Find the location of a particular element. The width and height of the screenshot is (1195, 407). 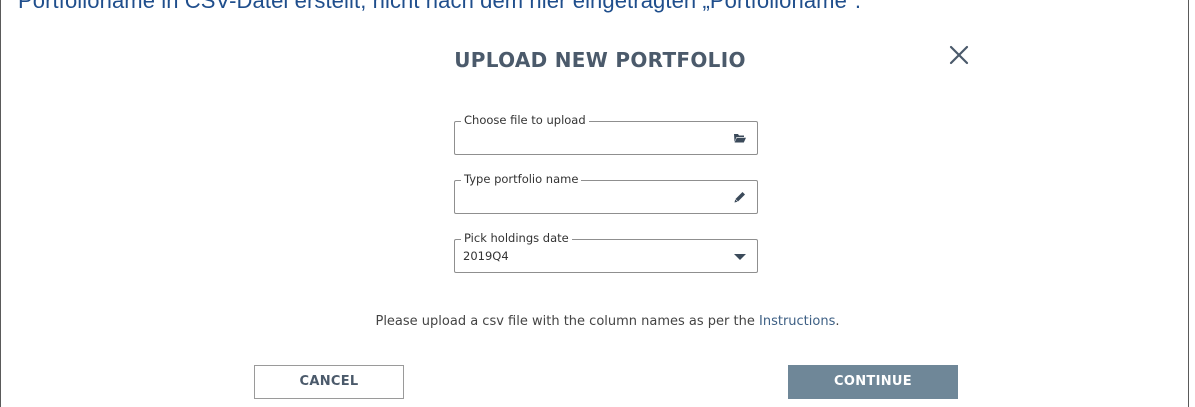

instructions-link: Instructions is located at coordinates (797, 321).